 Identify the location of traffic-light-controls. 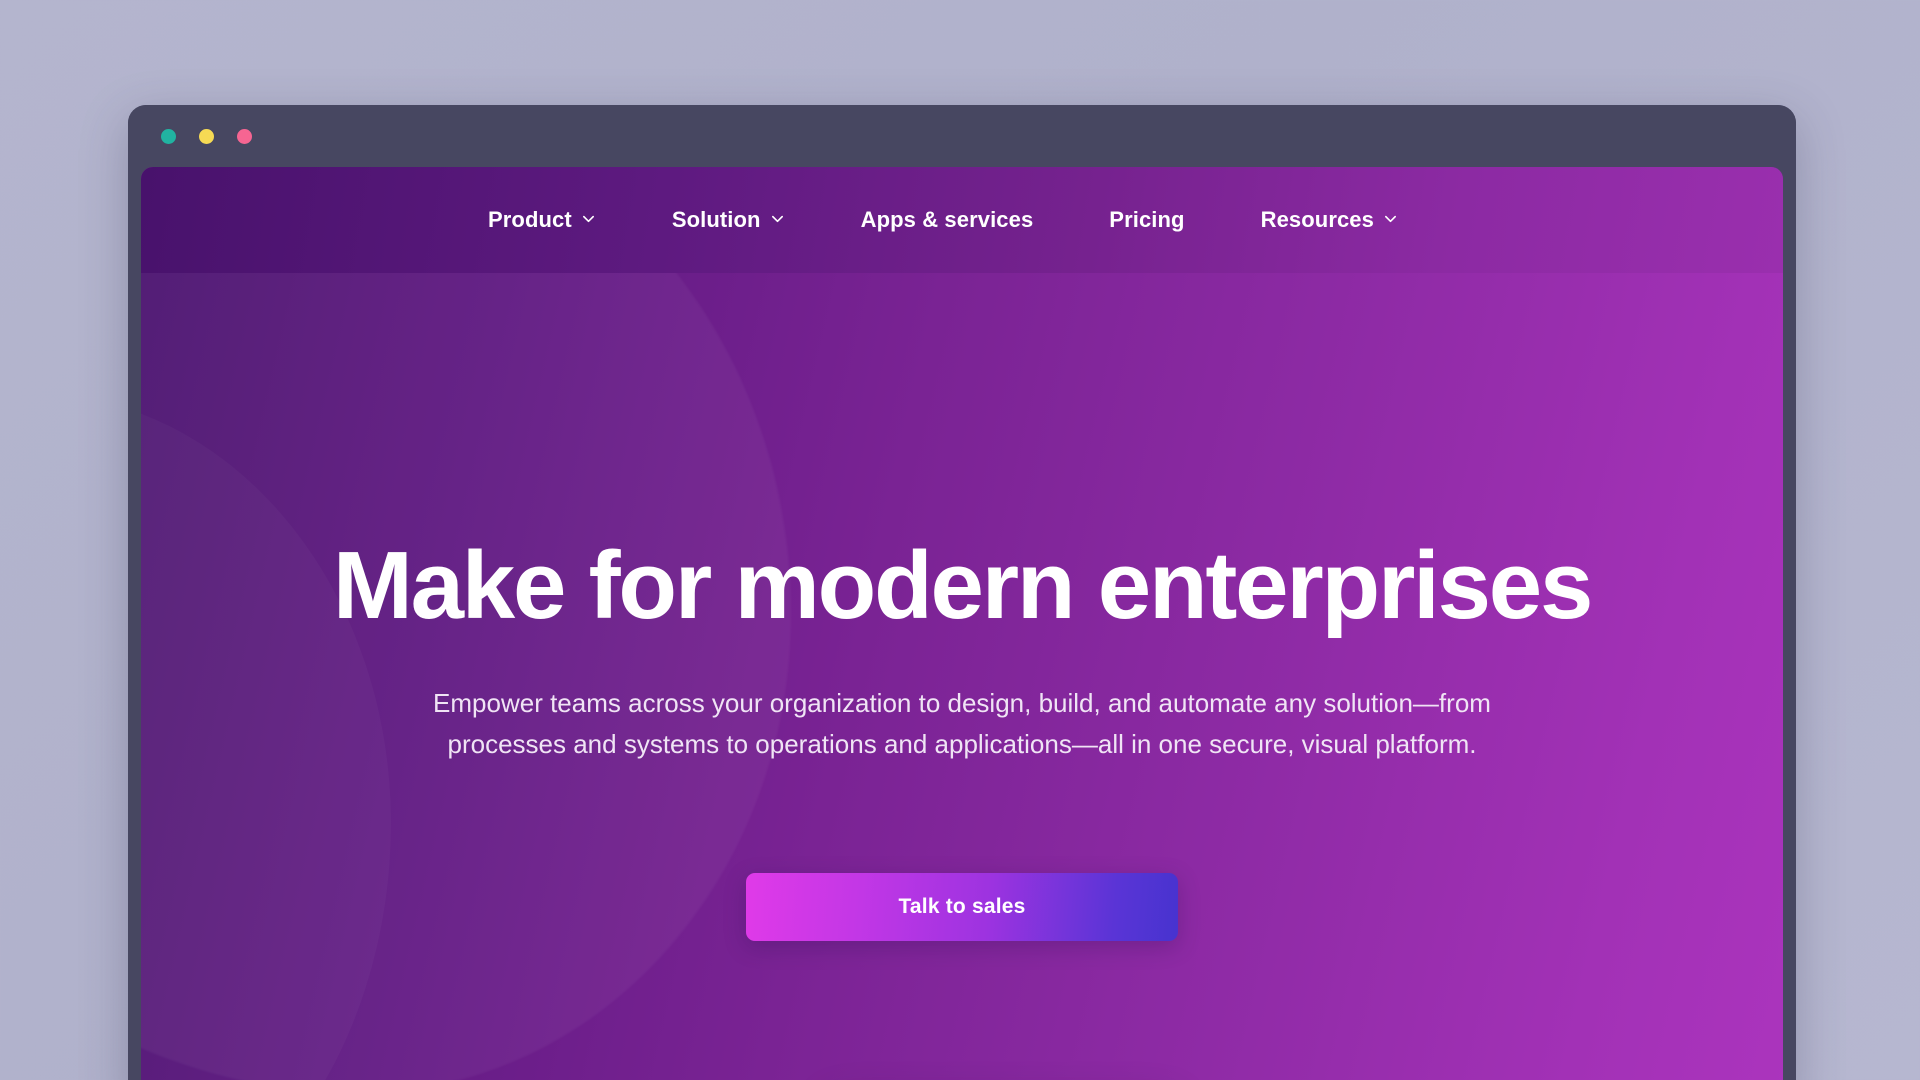
(206, 136).